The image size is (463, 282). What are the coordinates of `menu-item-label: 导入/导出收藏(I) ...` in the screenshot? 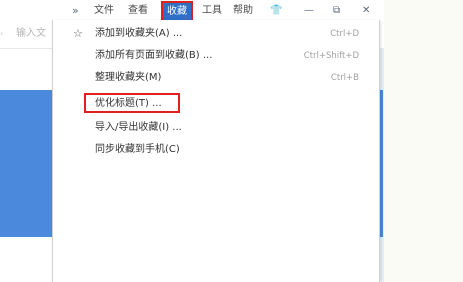 It's located at (138, 127).